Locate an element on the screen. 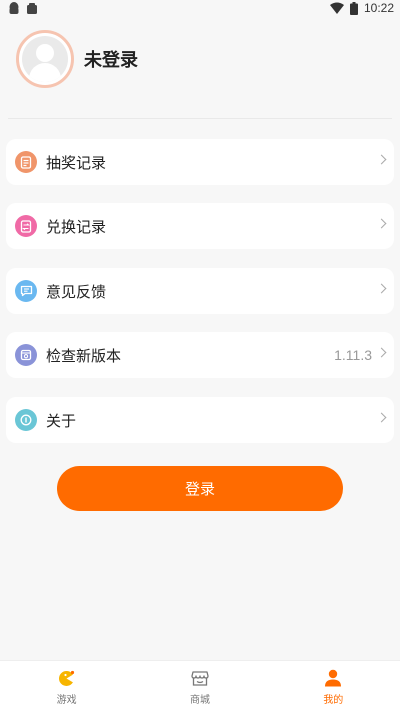 The image size is (400, 710). tab-store: 商城 is located at coordinates (199, 685).